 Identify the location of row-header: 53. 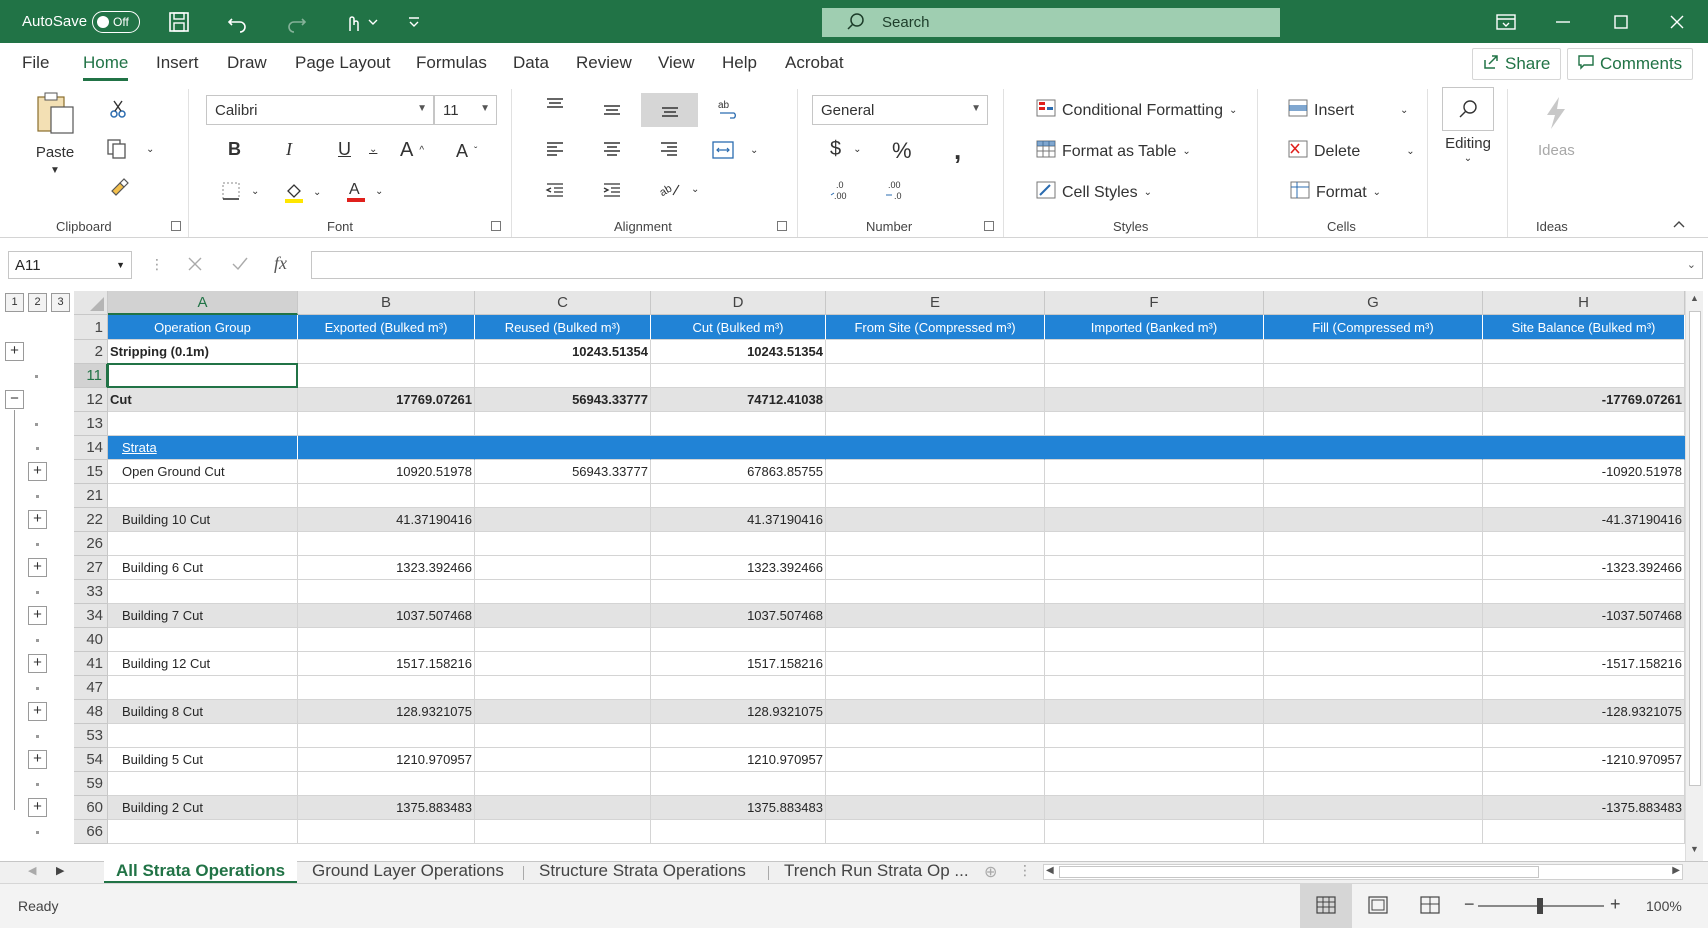
(91, 736).